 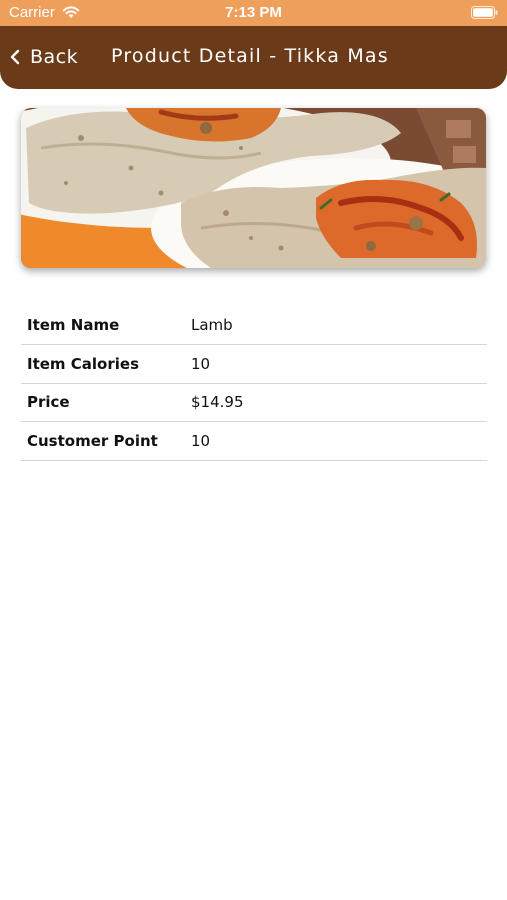 I want to click on table-row: Customer Point 10, so click(x=254, y=441).